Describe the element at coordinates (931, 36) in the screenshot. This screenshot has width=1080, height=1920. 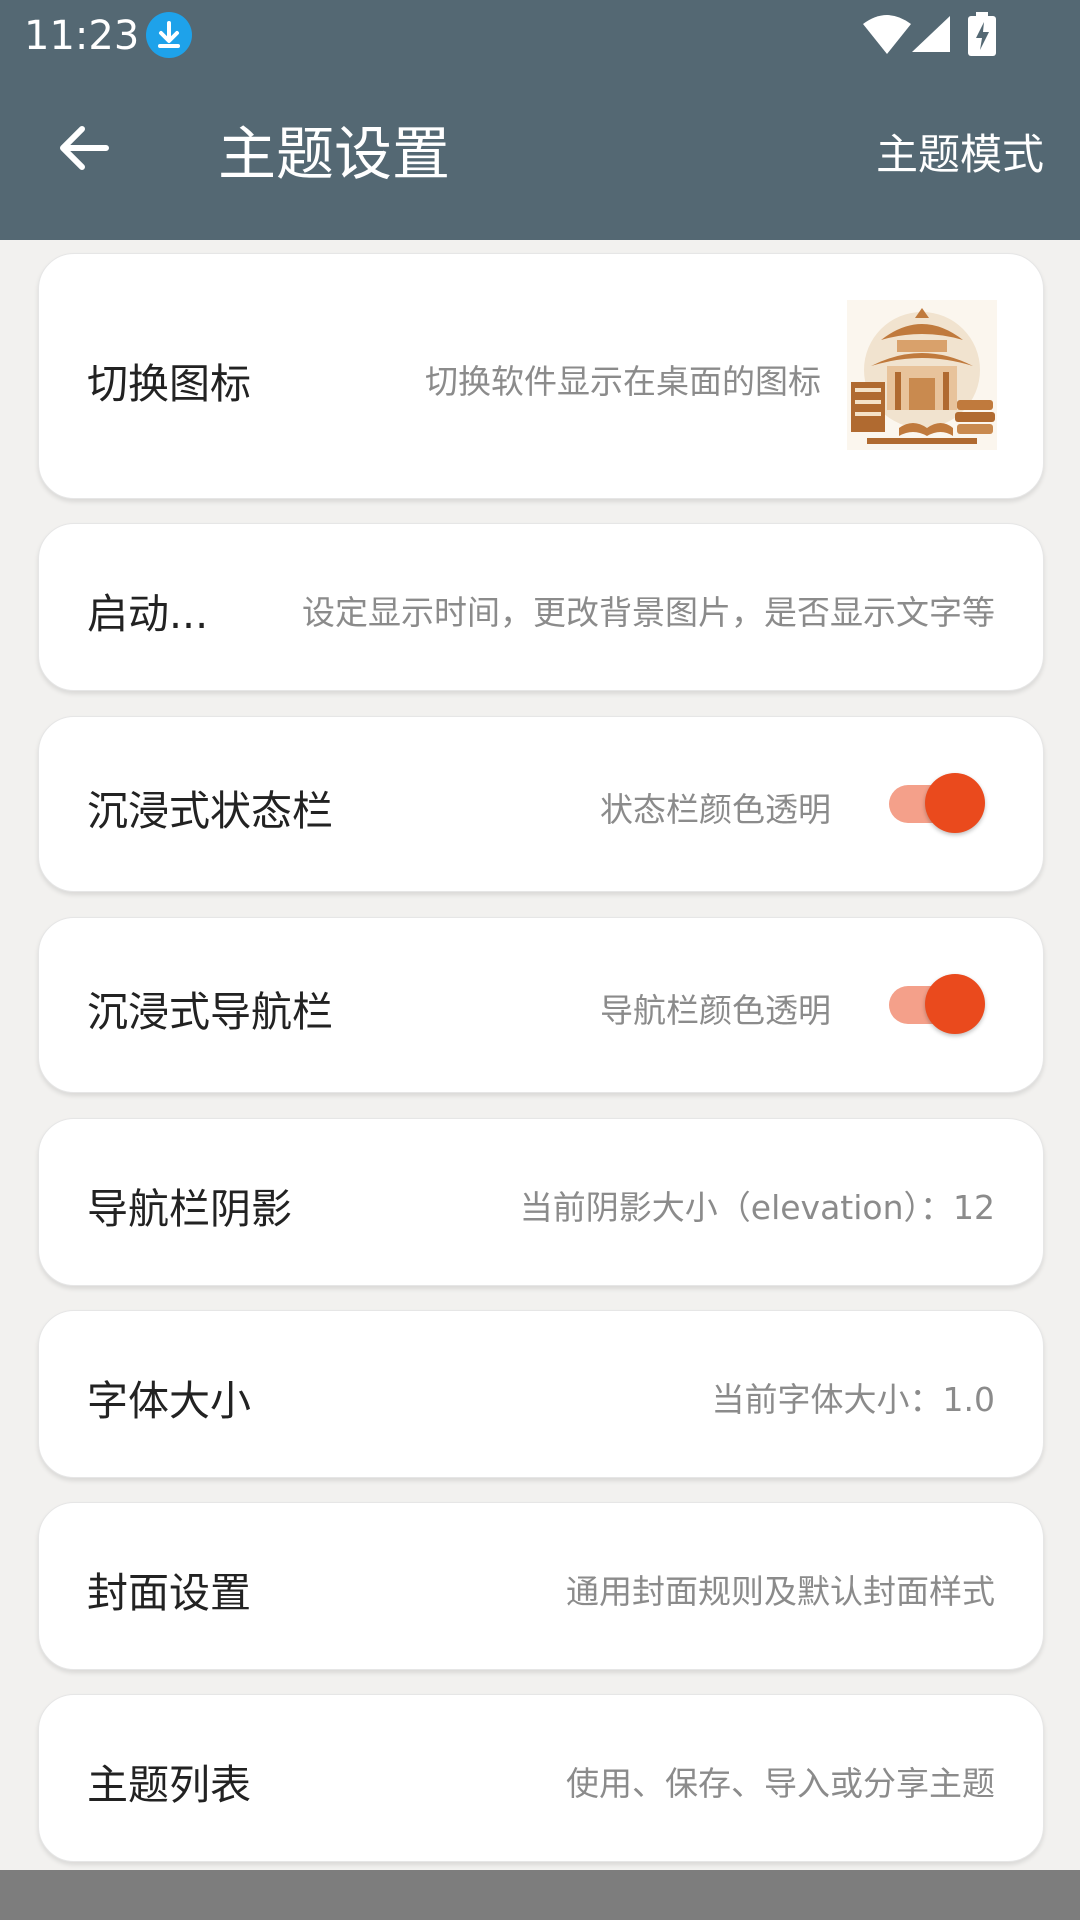
I see `cell-signal-icon` at that location.